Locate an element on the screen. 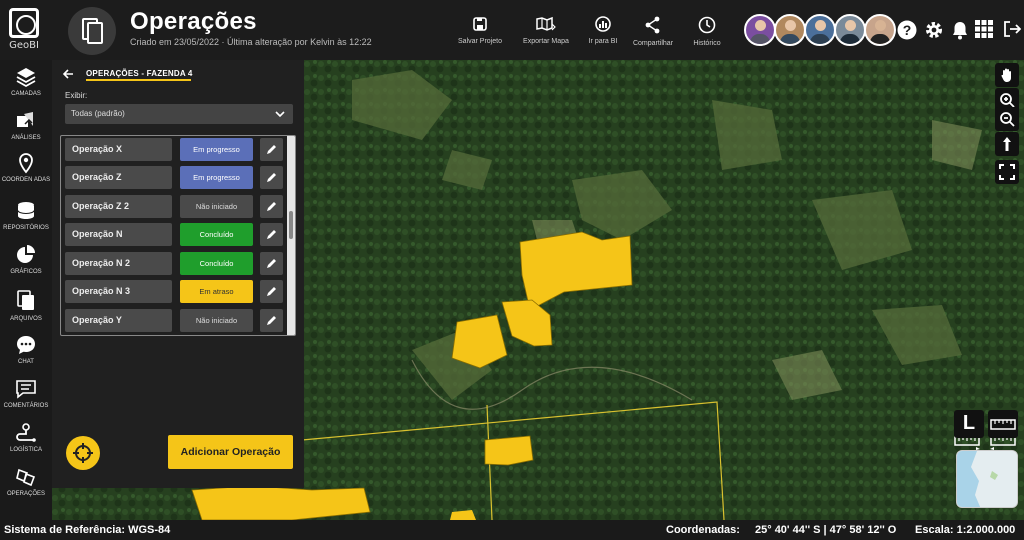 The width and height of the screenshot is (1024, 540). sidebar-item-camadas: CAMADAS is located at coordinates (26, 82).